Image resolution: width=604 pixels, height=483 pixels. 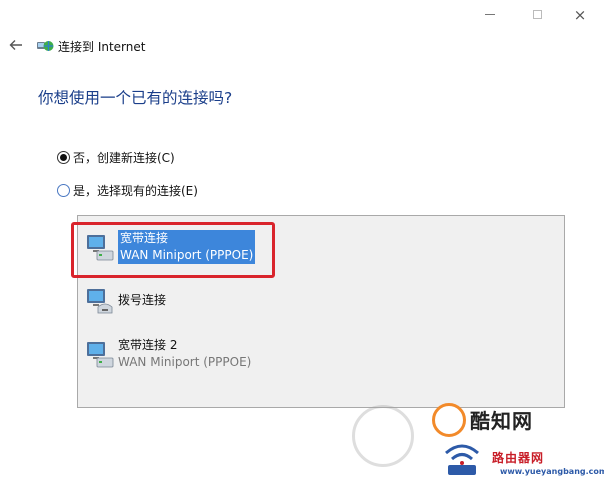 What do you see at coordinates (124, 158) in the screenshot?
I see `radio-label-create-new: 否，创建新连接(C)` at bounding box center [124, 158].